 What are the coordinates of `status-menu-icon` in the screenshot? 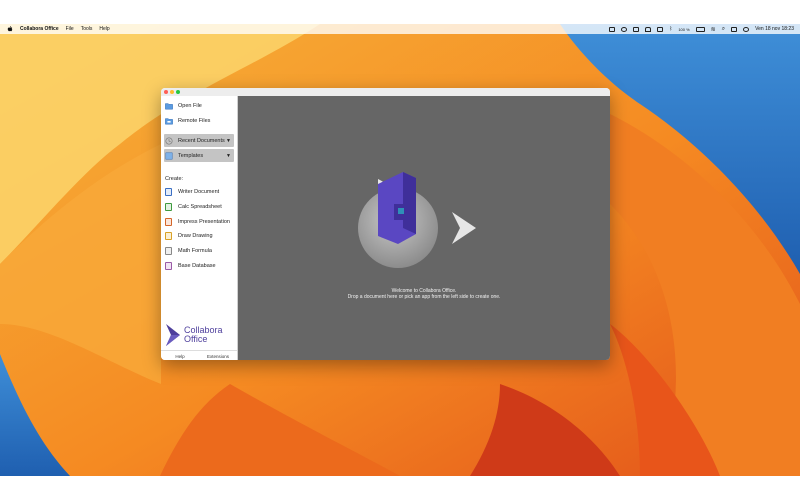 It's located at (660, 29).